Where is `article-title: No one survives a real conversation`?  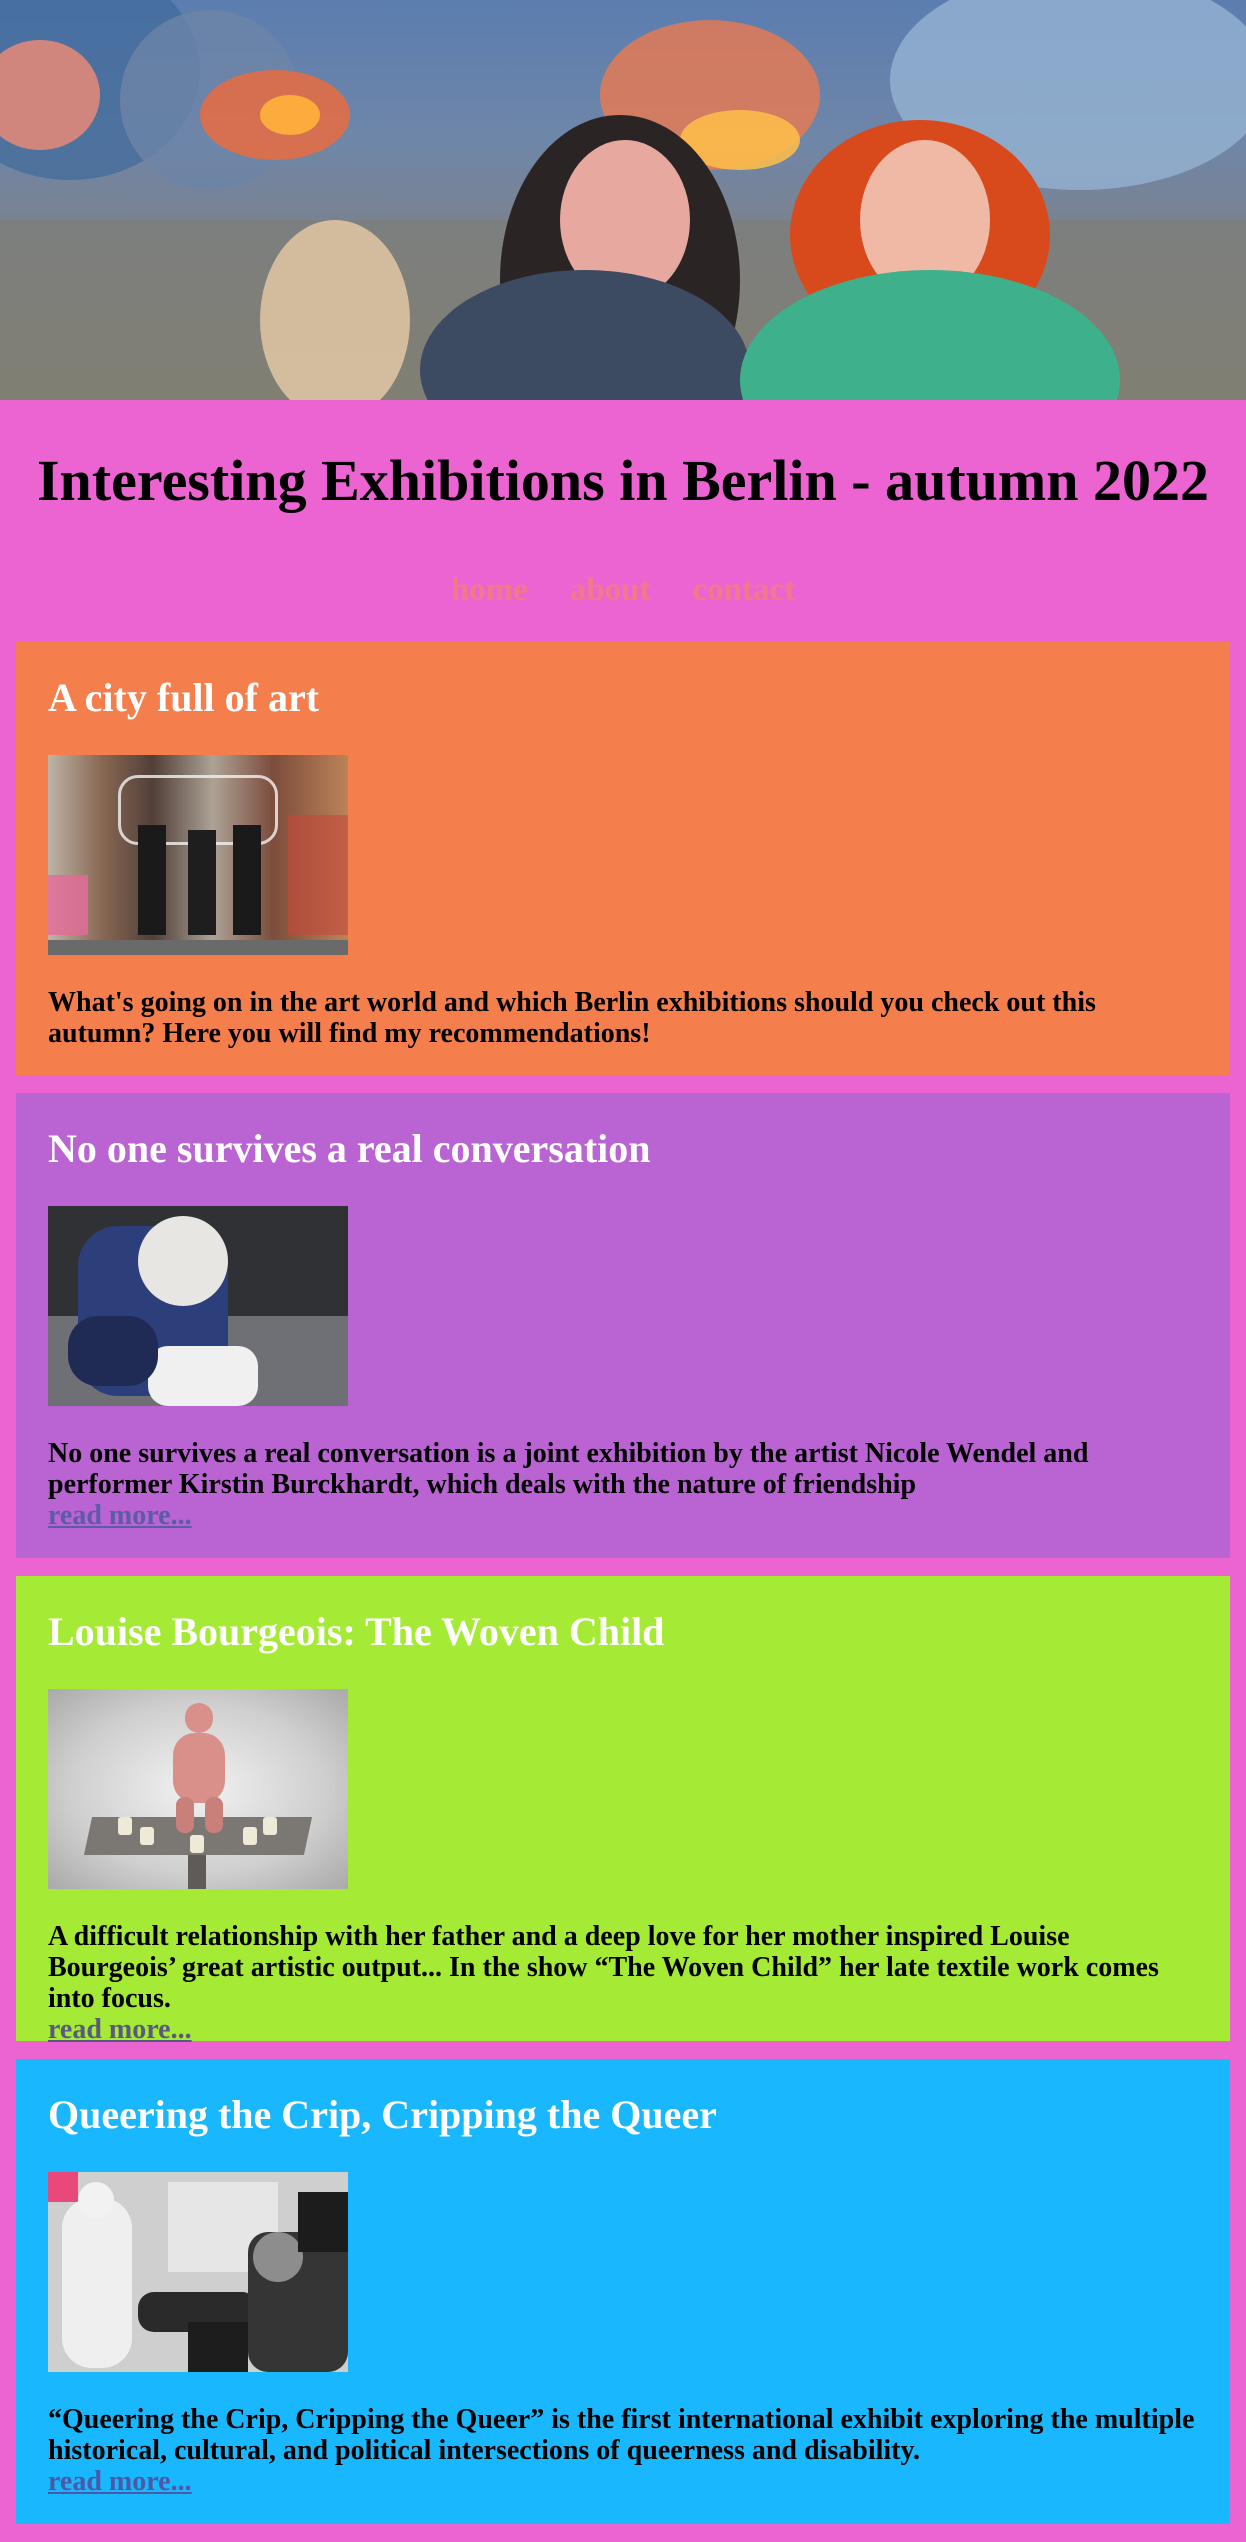 article-title: No one survives a real conversation is located at coordinates (349, 1148).